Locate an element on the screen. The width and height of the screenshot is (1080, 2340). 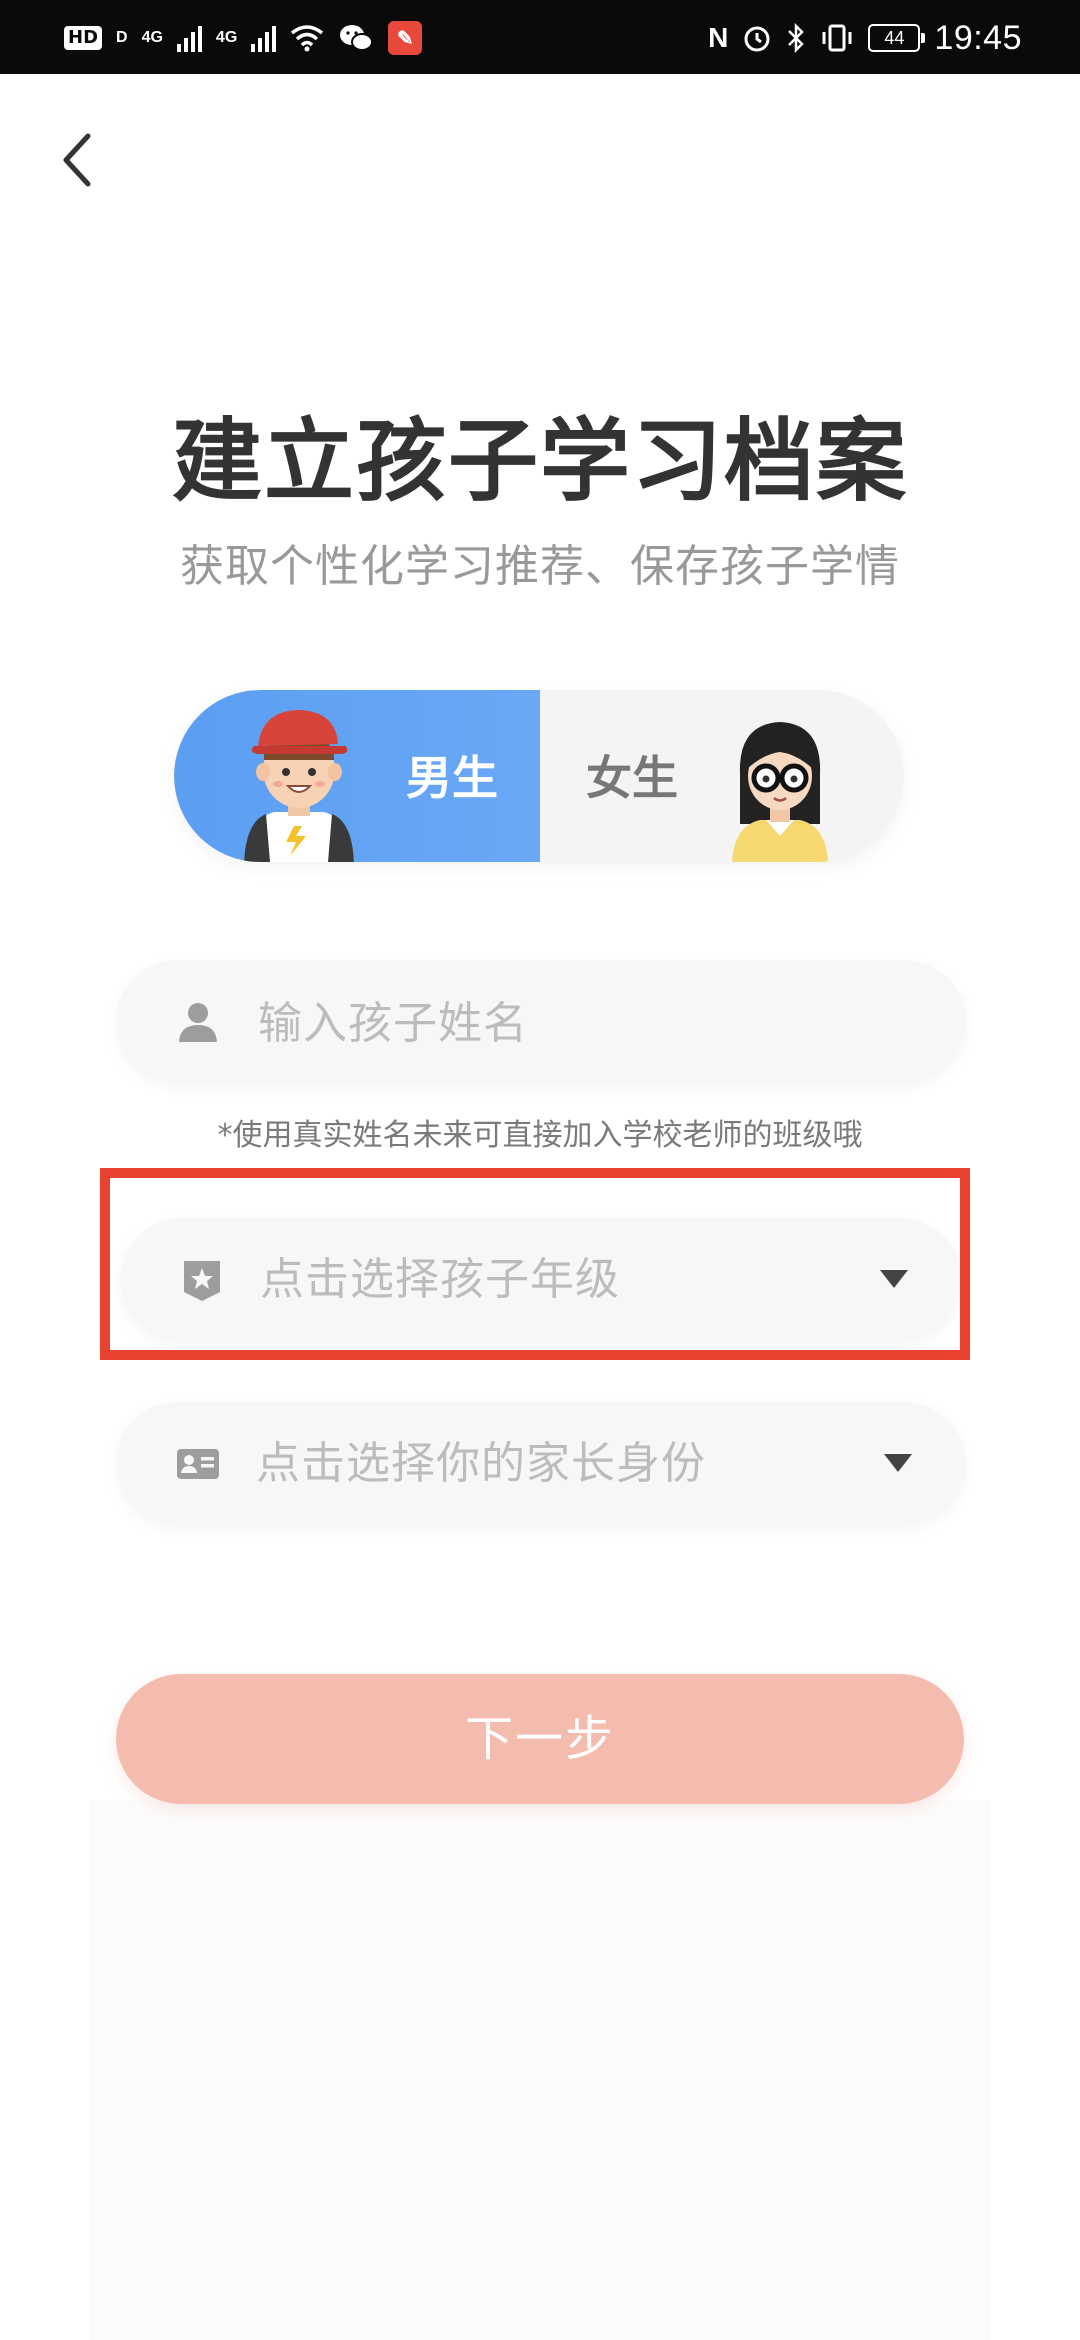
gender-toggle: 男生 女生 is located at coordinates (539, 776).